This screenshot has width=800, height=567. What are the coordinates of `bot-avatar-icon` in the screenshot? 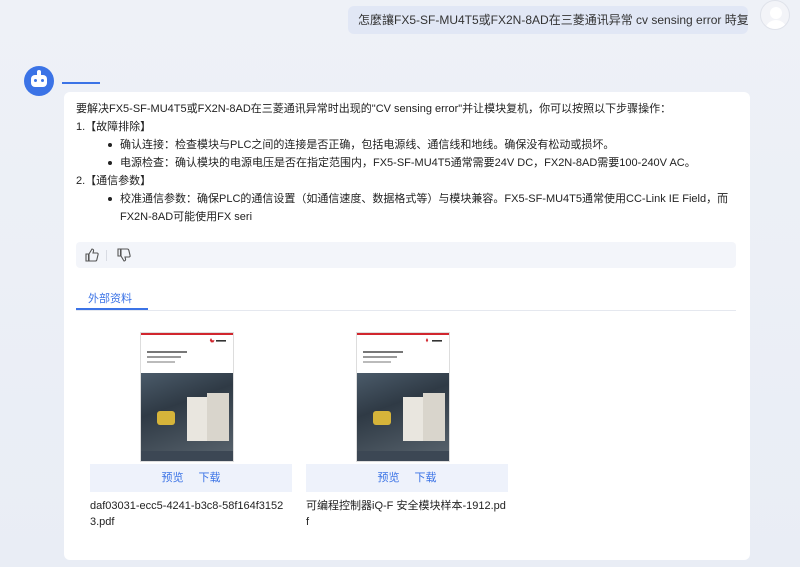 It's located at (39, 81).